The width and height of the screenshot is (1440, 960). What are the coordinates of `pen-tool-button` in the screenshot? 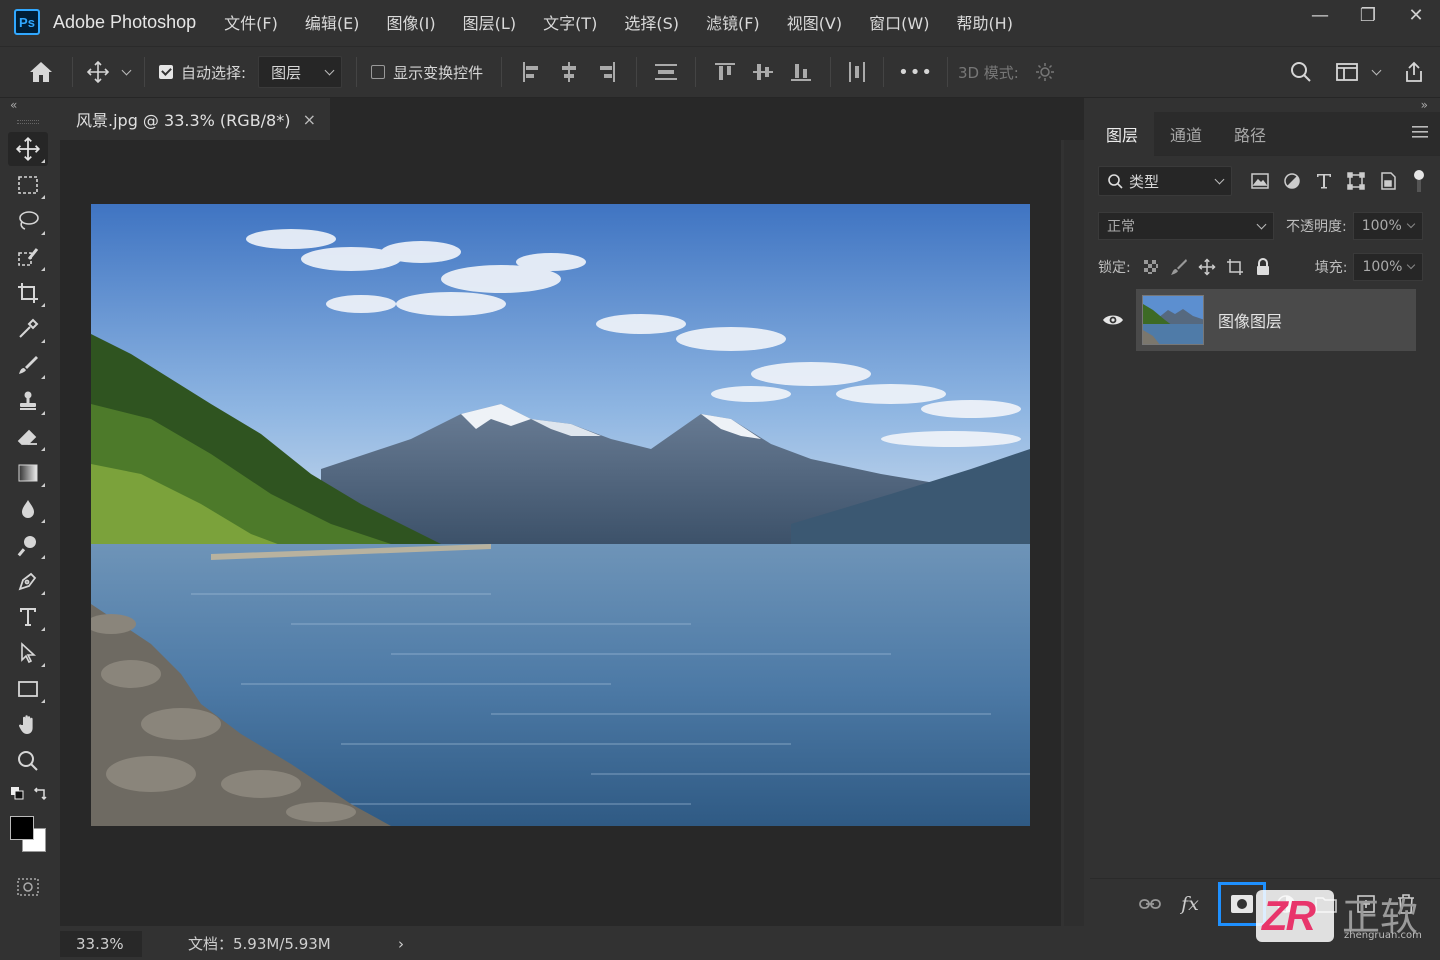 It's located at (28, 581).